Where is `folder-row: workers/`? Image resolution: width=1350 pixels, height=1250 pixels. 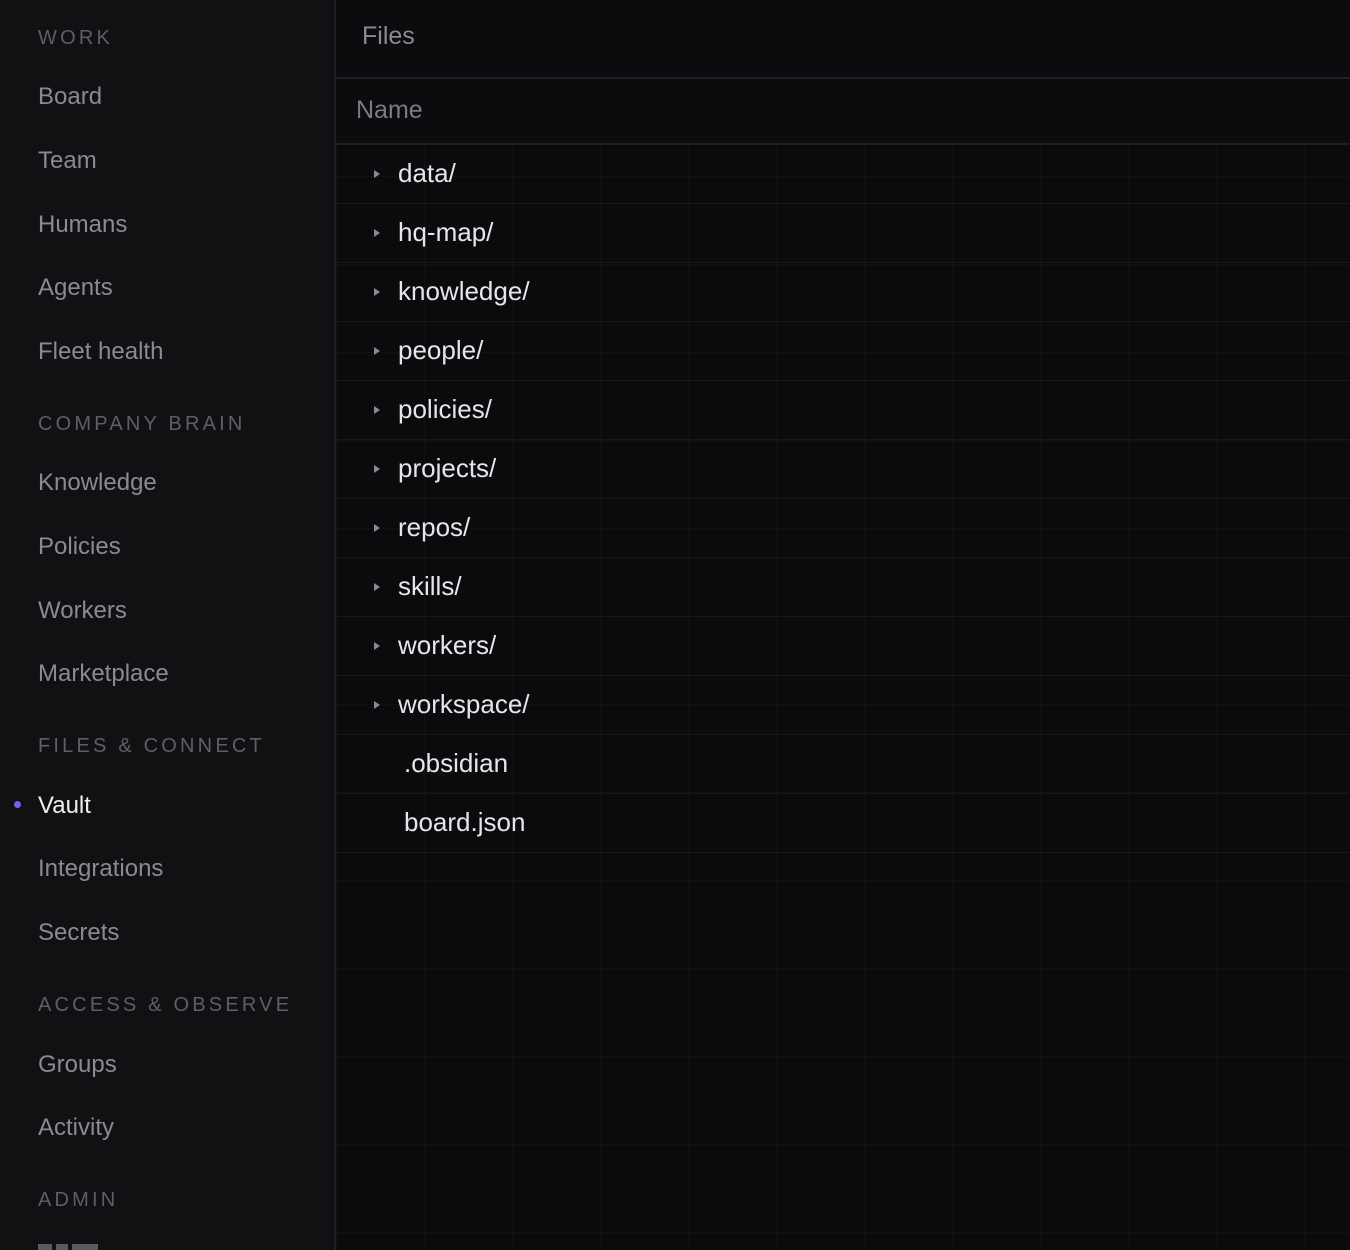 folder-row: workers/ is located at coordinates (843, 646).